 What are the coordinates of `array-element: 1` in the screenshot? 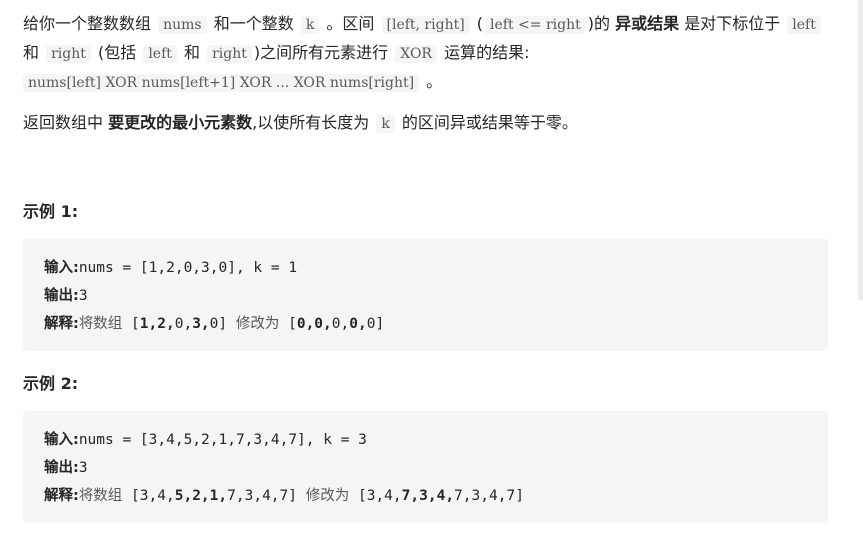 It's located at (144, 324).